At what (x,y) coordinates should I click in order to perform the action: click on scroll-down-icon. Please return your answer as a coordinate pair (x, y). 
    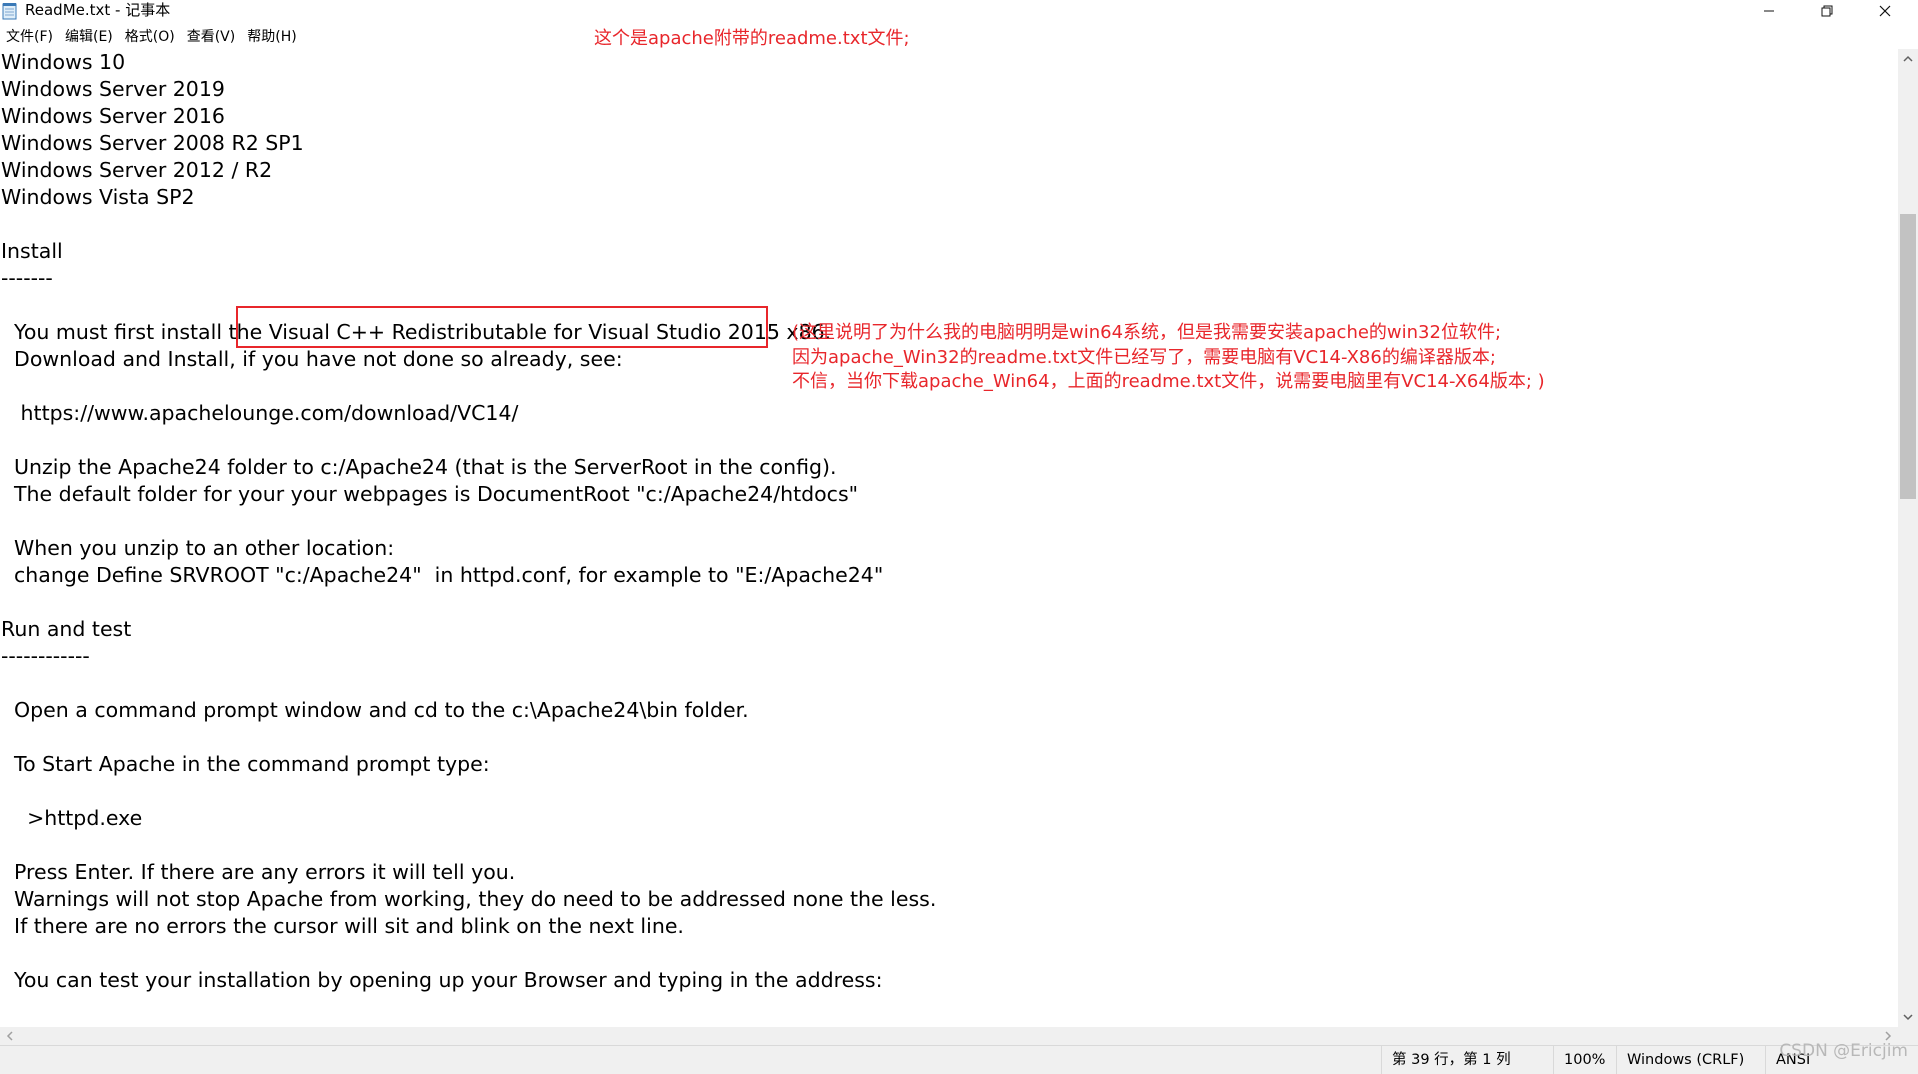
    Looking at the image, I should click on (1908, 1017).